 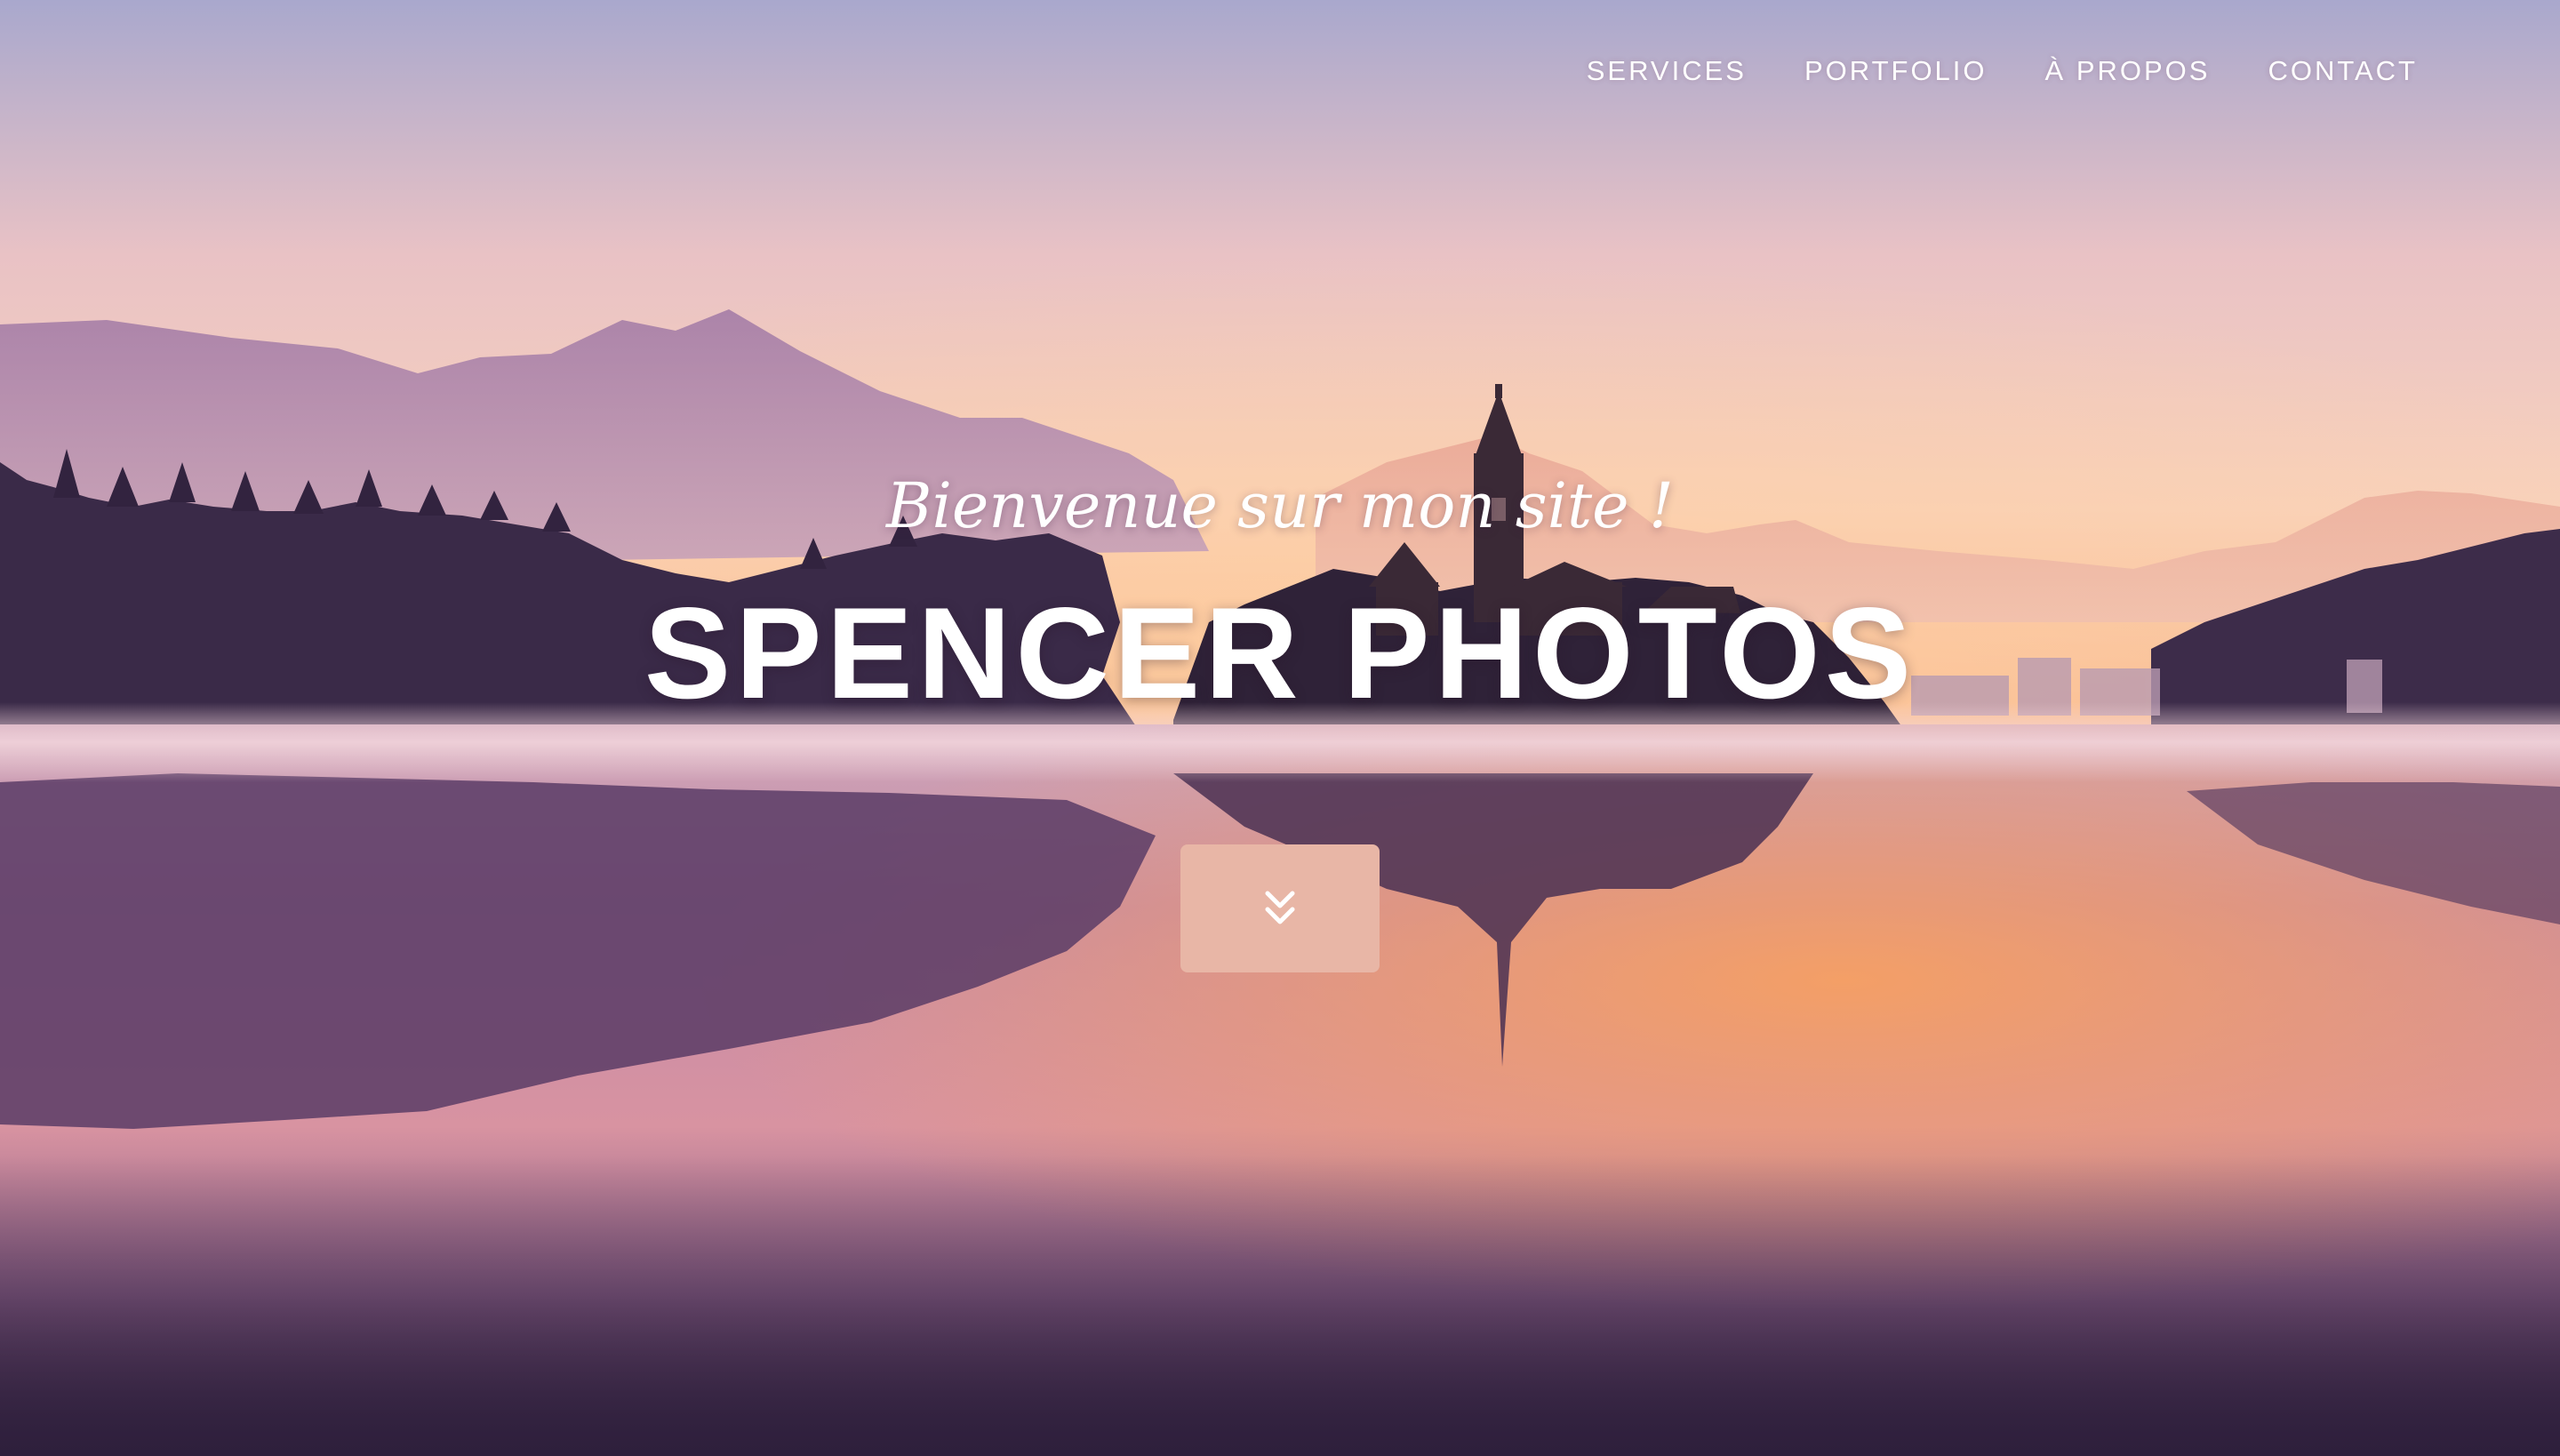 What do you see at coordinates (2002, 71) in the screenshot?
I see `main-navigation: SERVICES PORTFOLIO À PROPOS CONTACT` at bounding box center [2002, 71].